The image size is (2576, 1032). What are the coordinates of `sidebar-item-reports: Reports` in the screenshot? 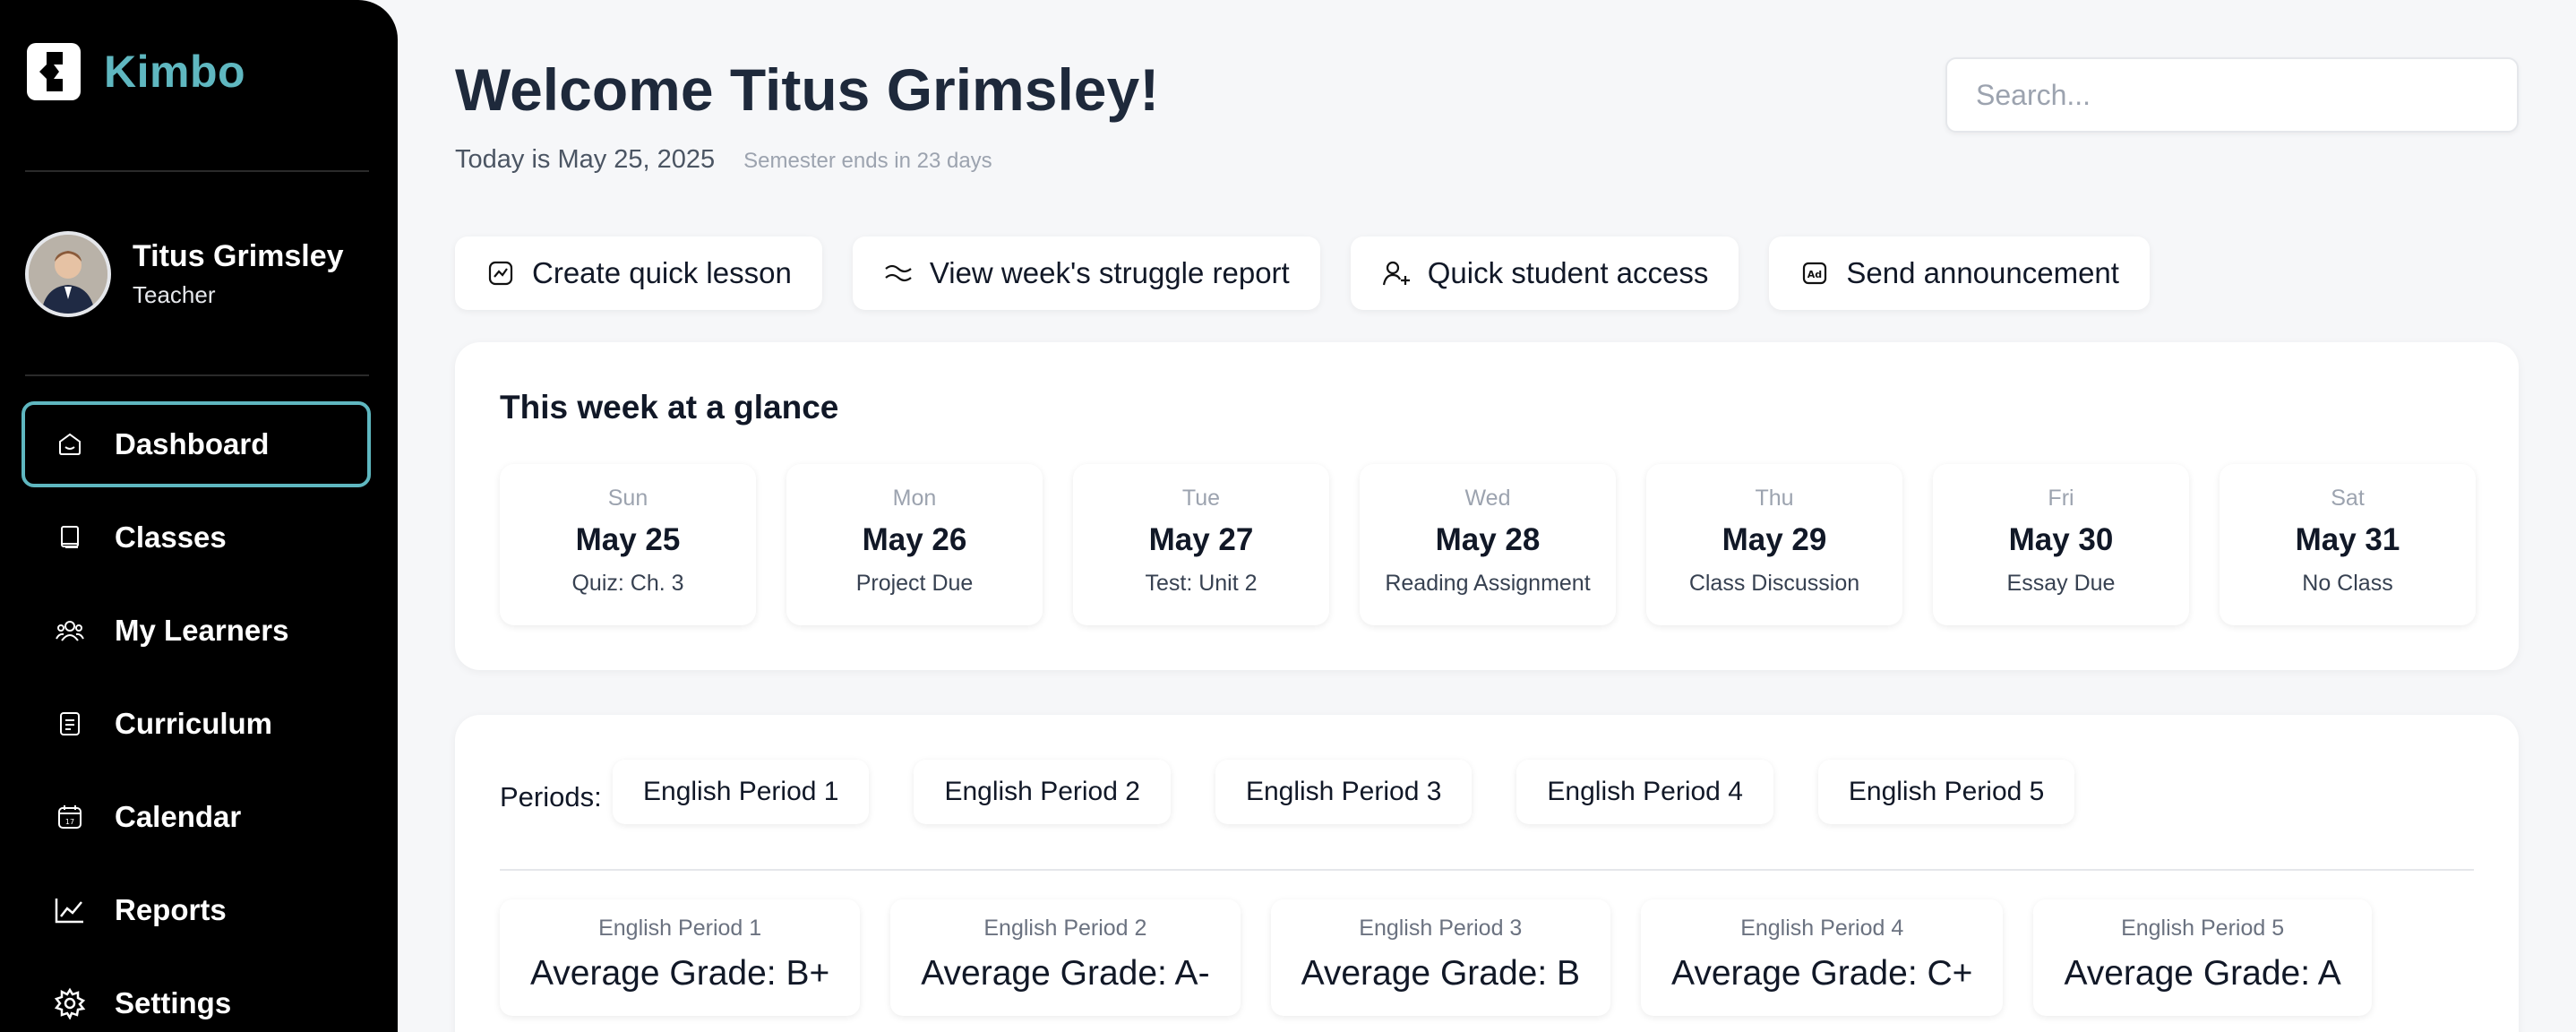 It's located at (196, 910).